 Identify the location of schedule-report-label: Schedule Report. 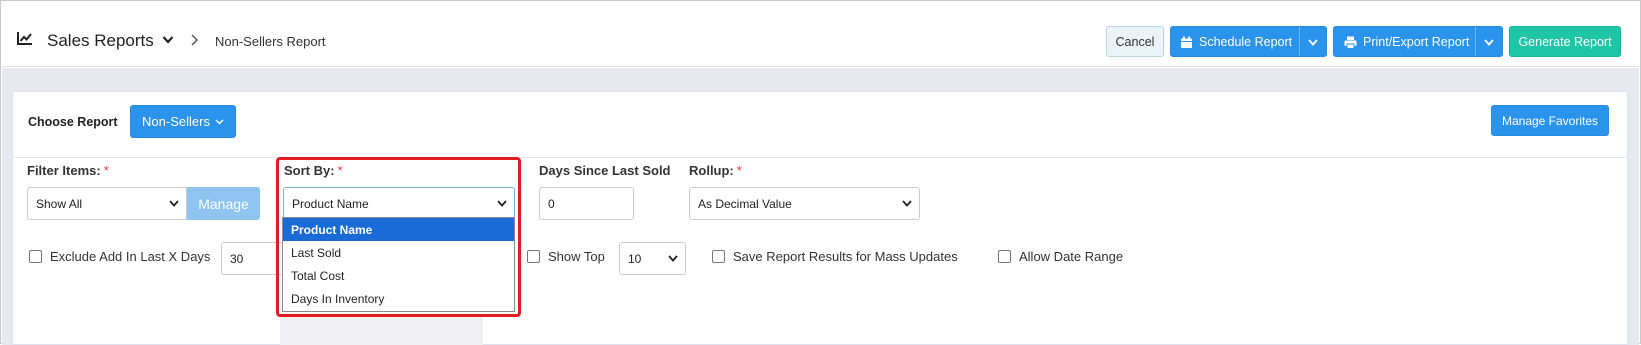
(1246, 42).